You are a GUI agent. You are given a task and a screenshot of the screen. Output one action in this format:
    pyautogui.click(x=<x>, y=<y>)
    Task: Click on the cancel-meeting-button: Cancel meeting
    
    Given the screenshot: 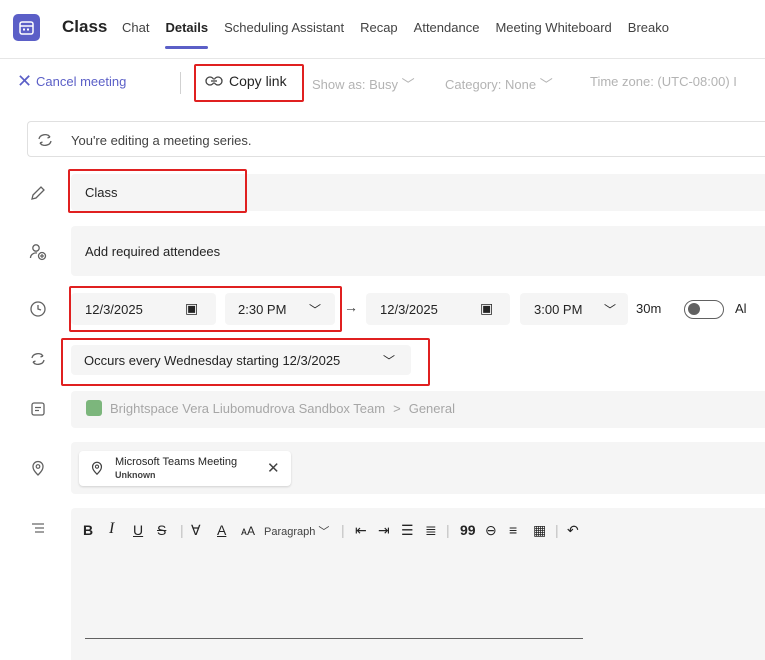 What is the action you would take?
    pyautogui.click(x=81, y=81)
    